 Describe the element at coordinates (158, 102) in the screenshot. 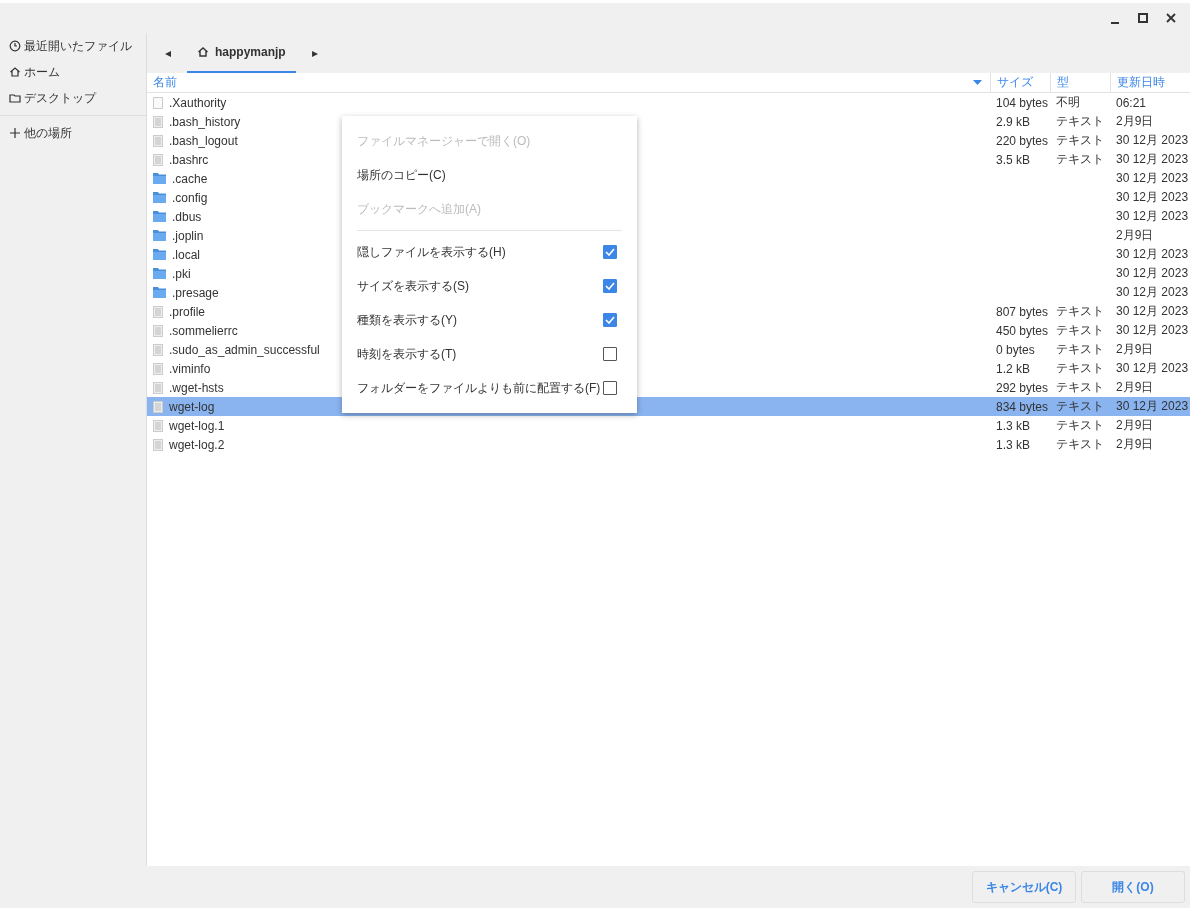

I see `file-icon` at that location.